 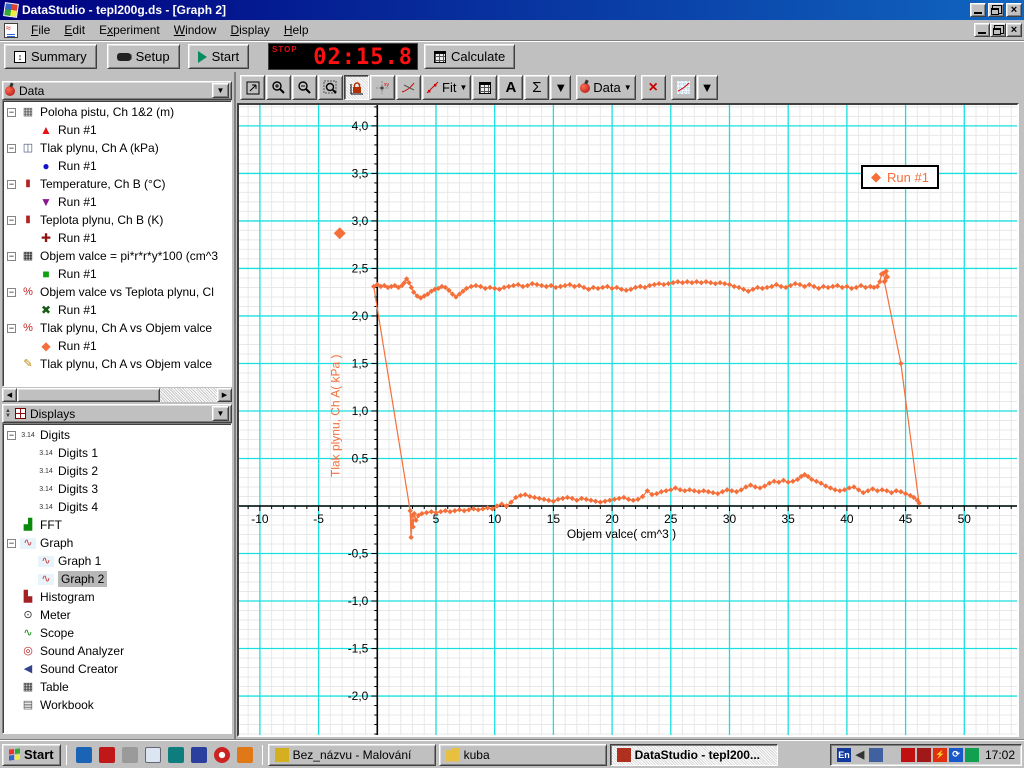 I want to click on scale-to-fit-icon, so click(x=252, y=87).